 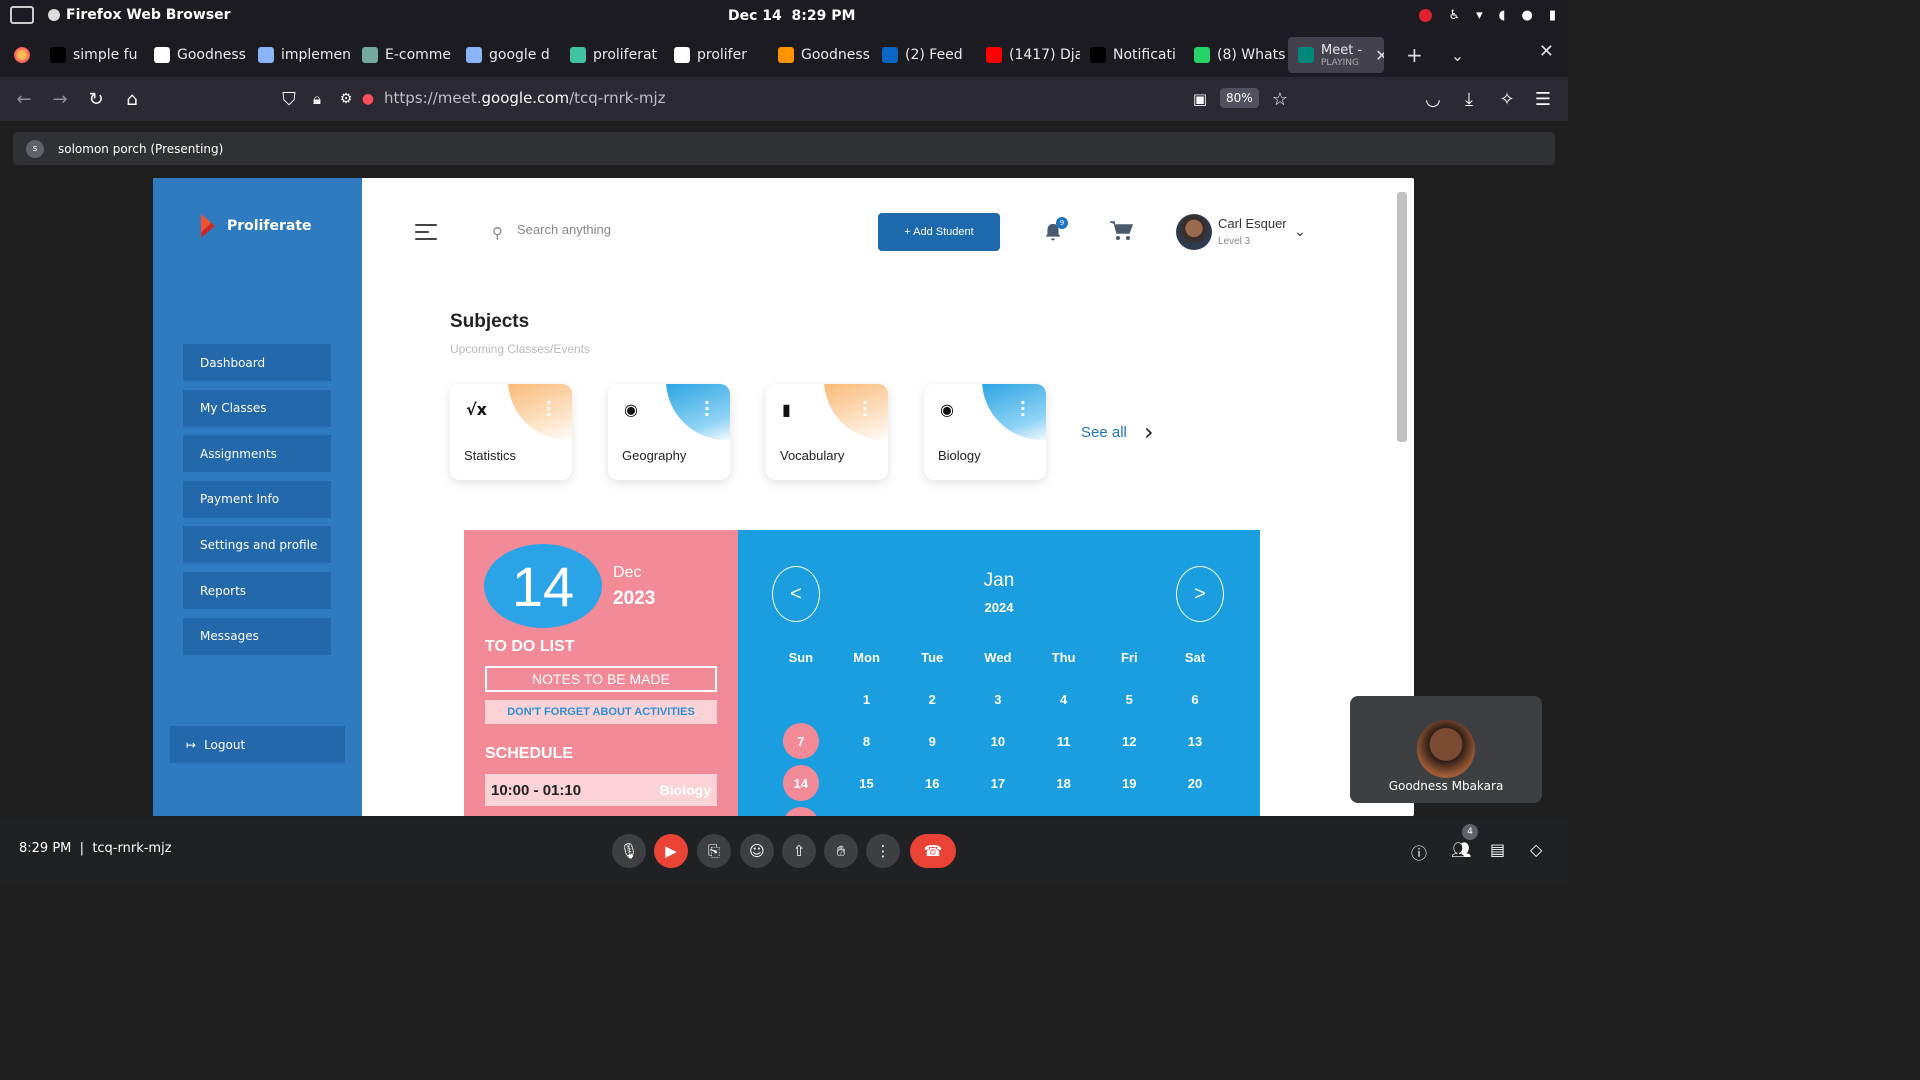 What do you see at coordinates (1454, 15) in the screenshot?
I see `accessibility-icon: ♿` at bounding box center [1454, 15].